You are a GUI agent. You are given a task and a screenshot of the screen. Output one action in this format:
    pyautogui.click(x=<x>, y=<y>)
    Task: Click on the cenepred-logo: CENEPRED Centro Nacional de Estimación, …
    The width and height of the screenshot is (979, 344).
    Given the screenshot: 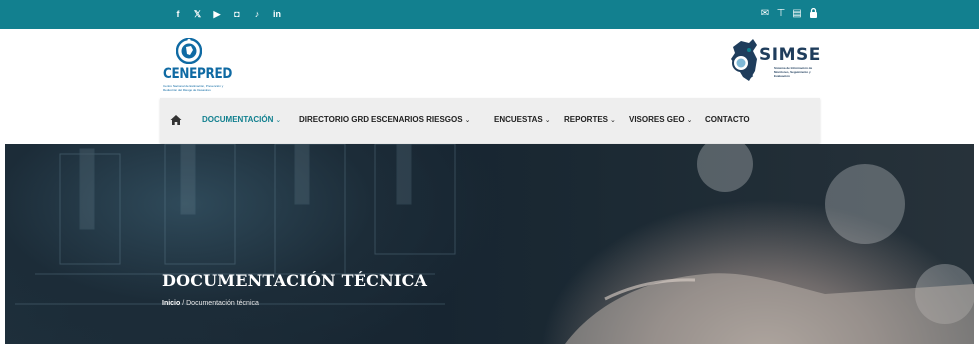 What is the action you would take?
    pyautogui.click(x=198, y=66)
    